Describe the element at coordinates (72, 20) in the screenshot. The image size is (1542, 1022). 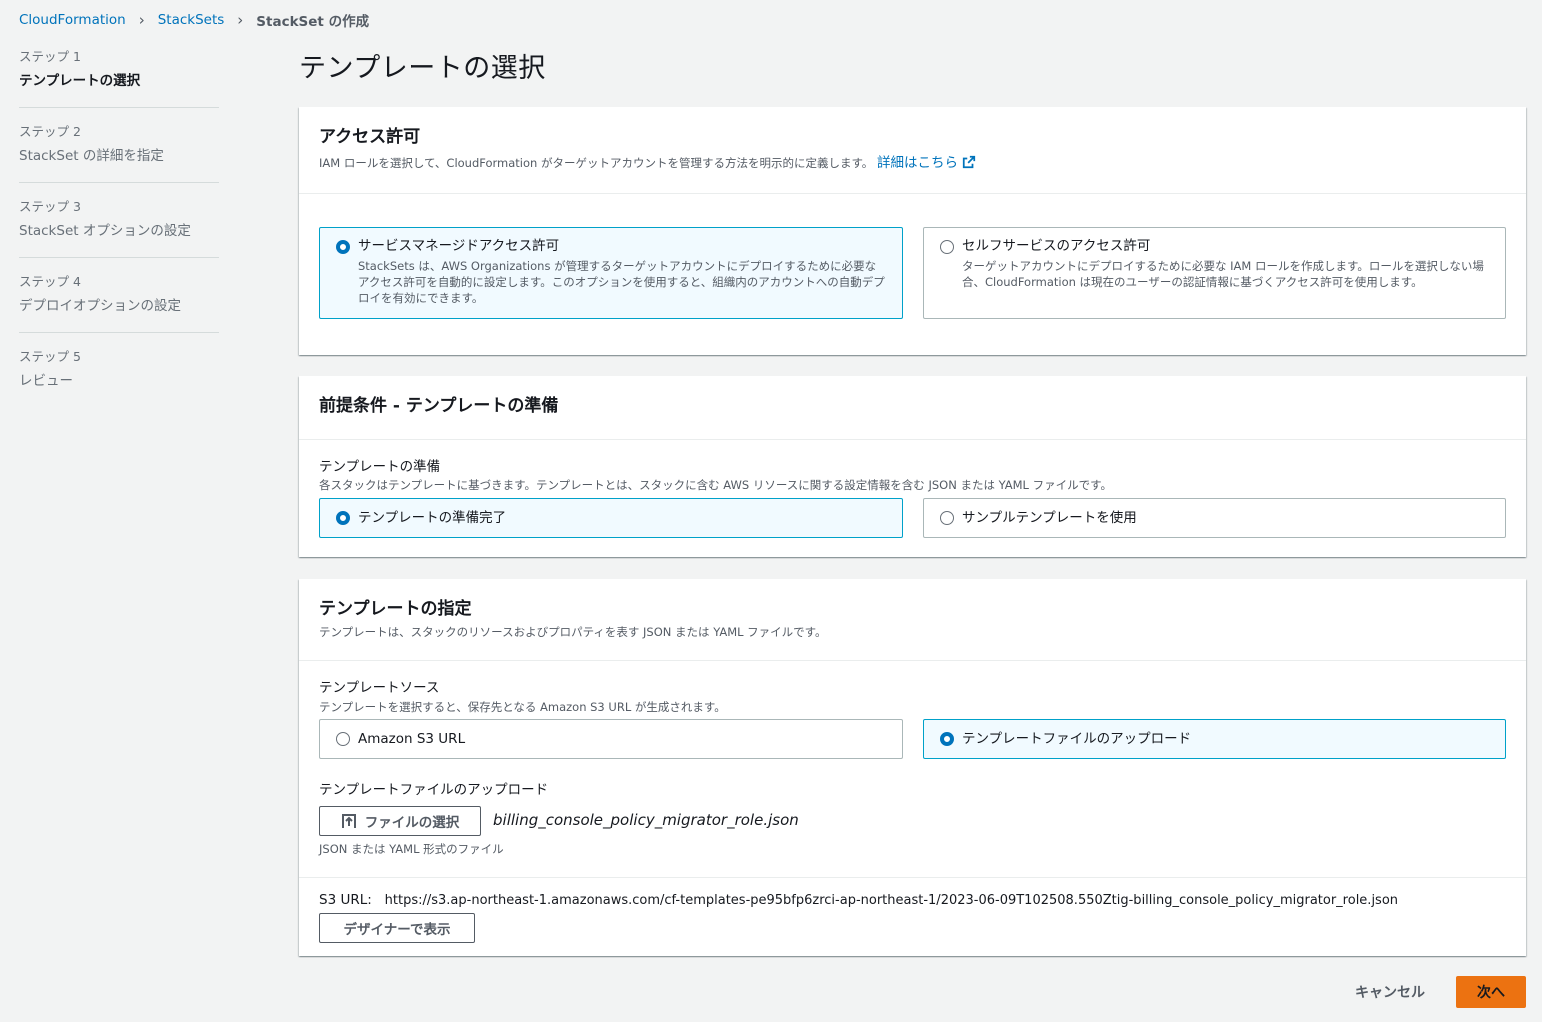
I see `breadcrumb-cloudformation: CloudFormation` at that location.